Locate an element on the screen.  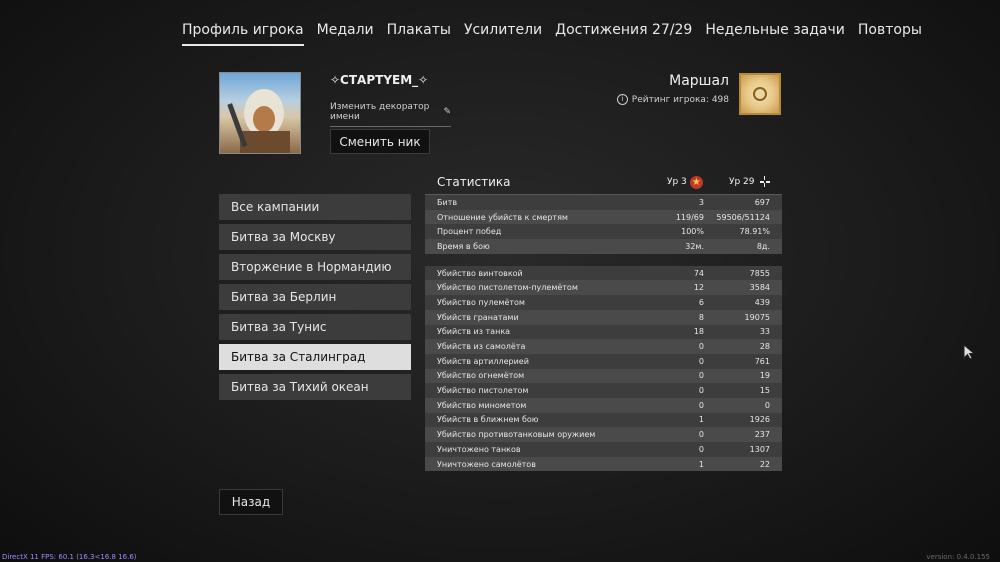
stat-row: Убийство пулемётом 6 439 is located at coordinates (603, 302).